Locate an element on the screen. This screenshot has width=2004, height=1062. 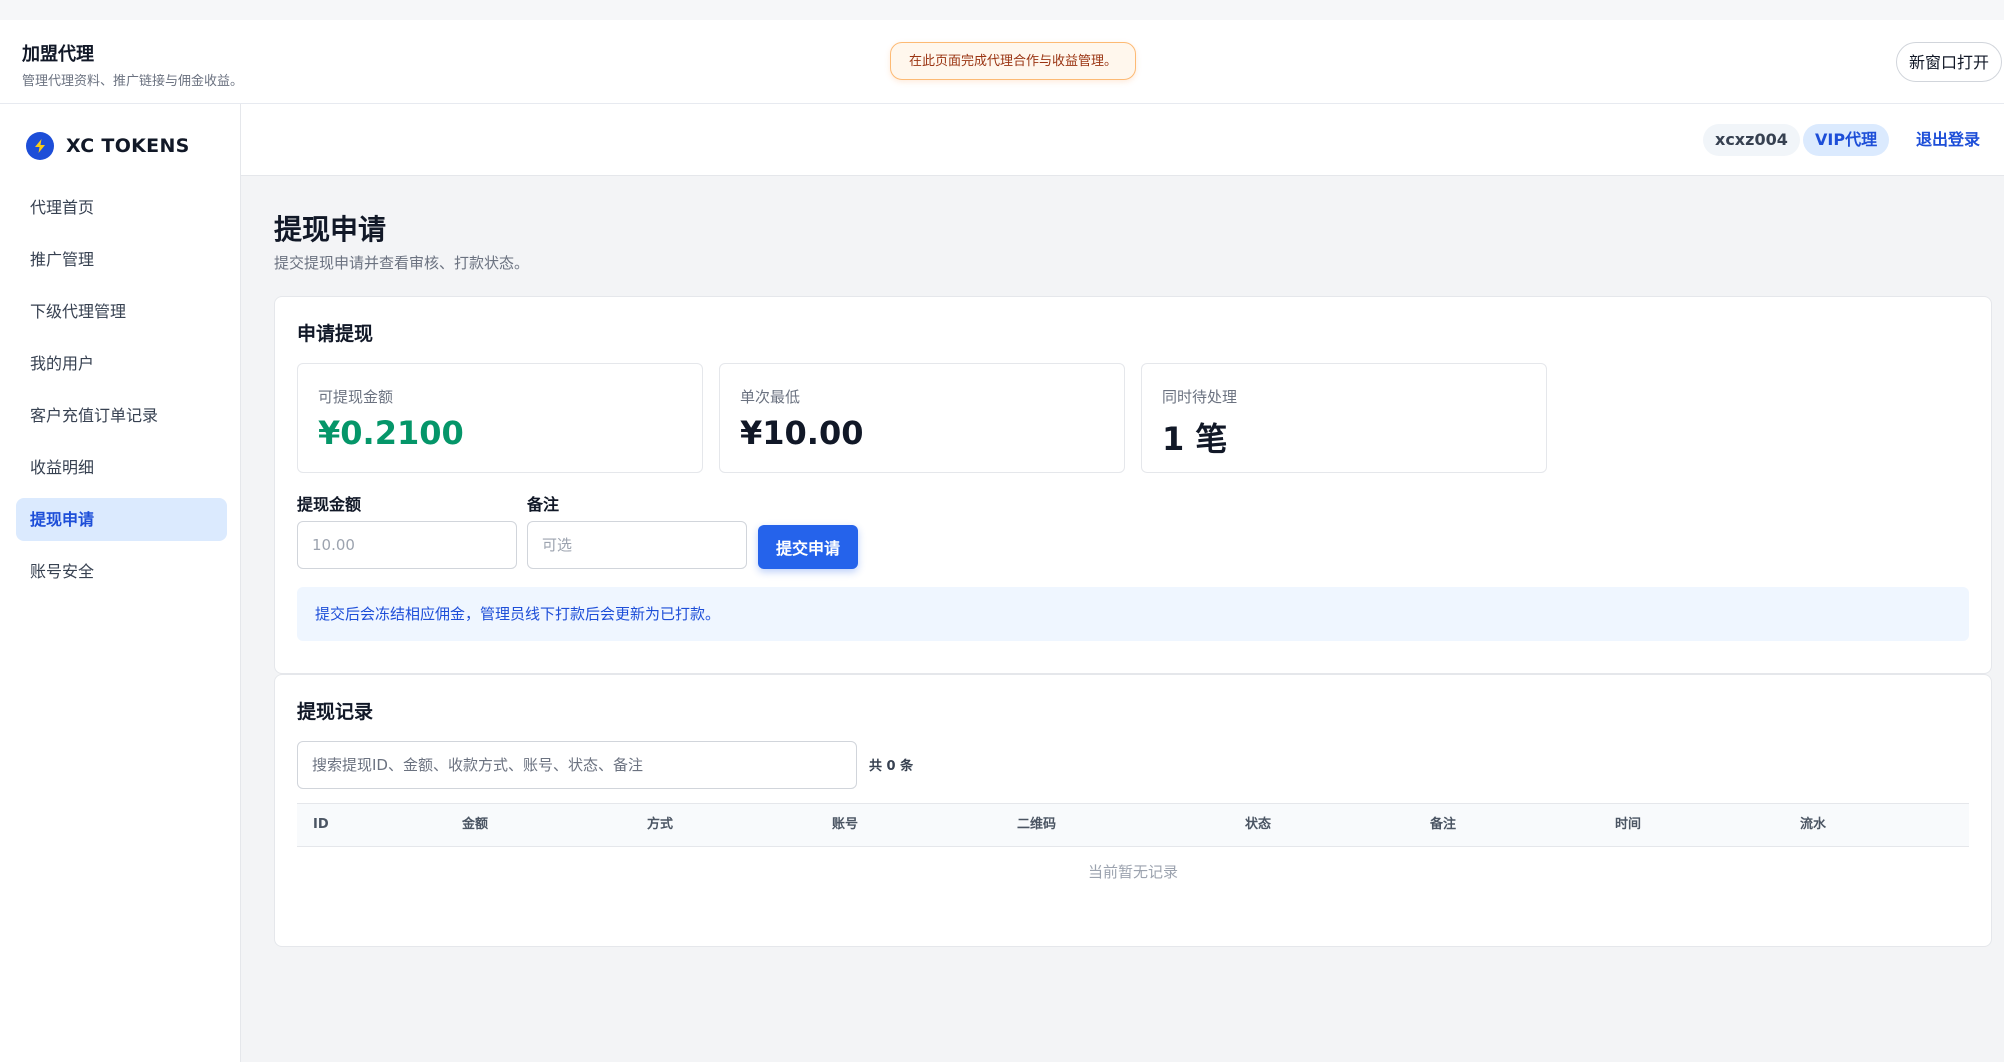
amount-input is located at coordinates (407, 545).